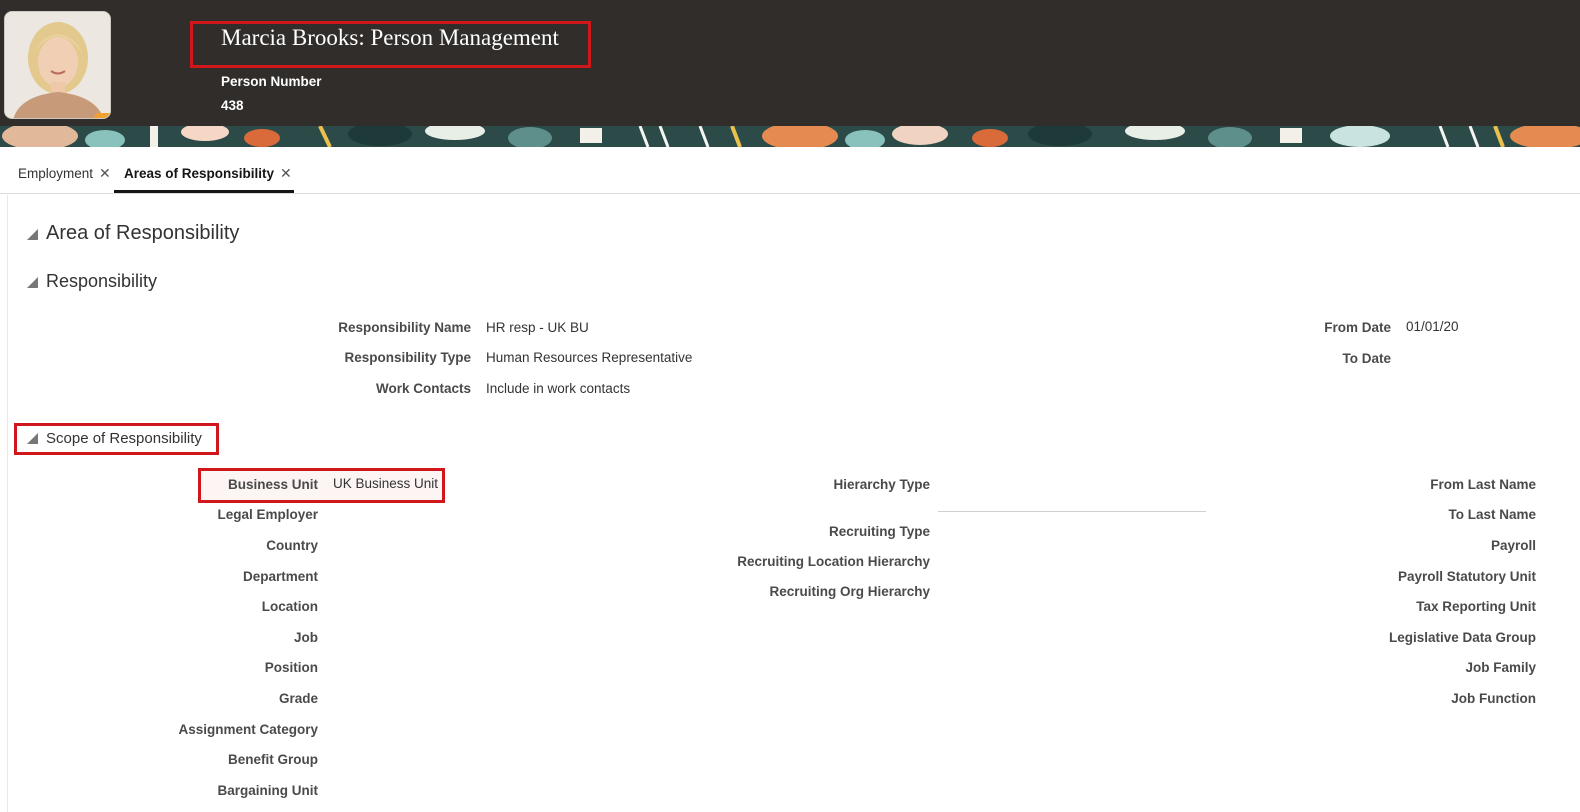 The image size is (1580, 812). Describe the element at coordinates (1492, 514) in the screenshot. I see `to-last-name-label: To Last Name` at that location.